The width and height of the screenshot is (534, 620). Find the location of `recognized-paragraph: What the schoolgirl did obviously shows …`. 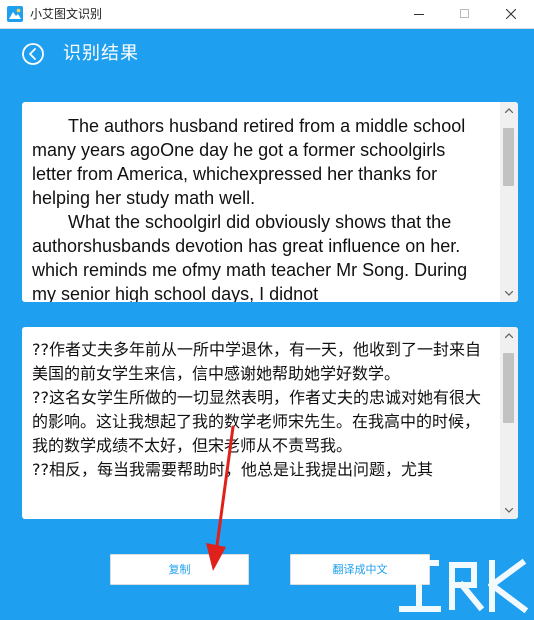

recognized-paragraph: What the schoolgirl did obviously shows … is located at coordinates (250, 257).